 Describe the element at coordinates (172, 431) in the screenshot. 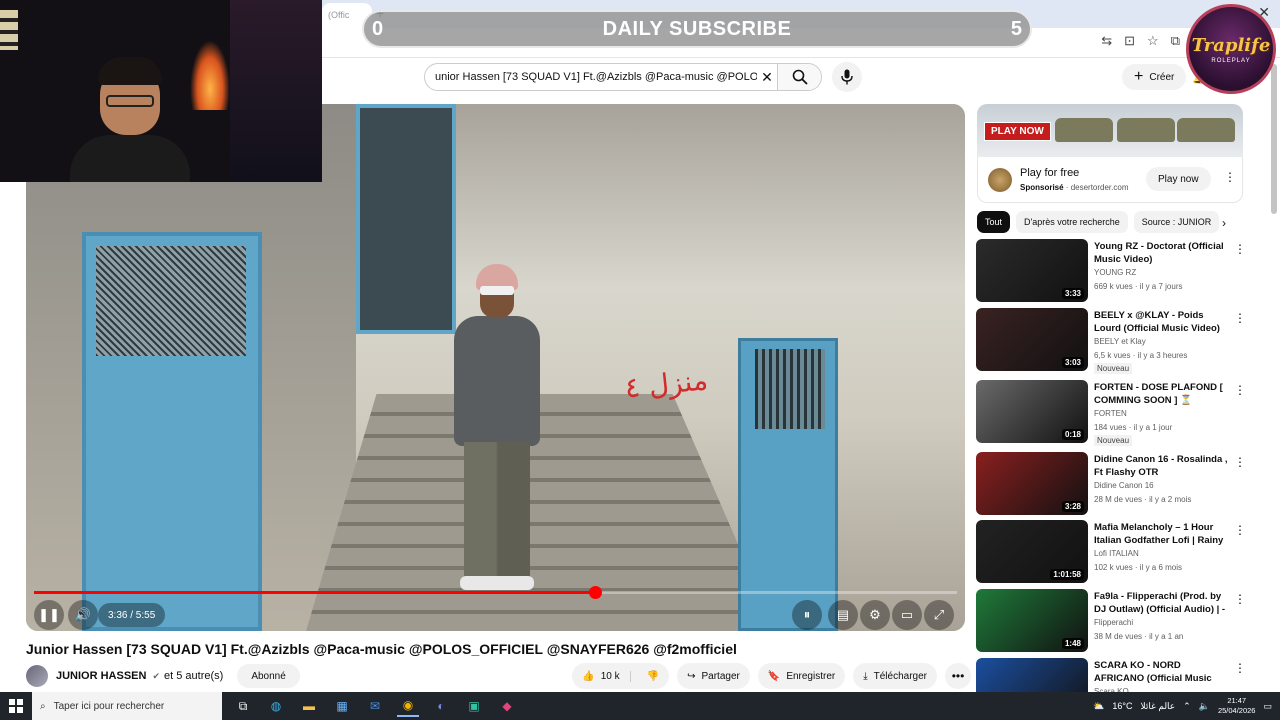

I see `video-frame-blue-door` at that location.